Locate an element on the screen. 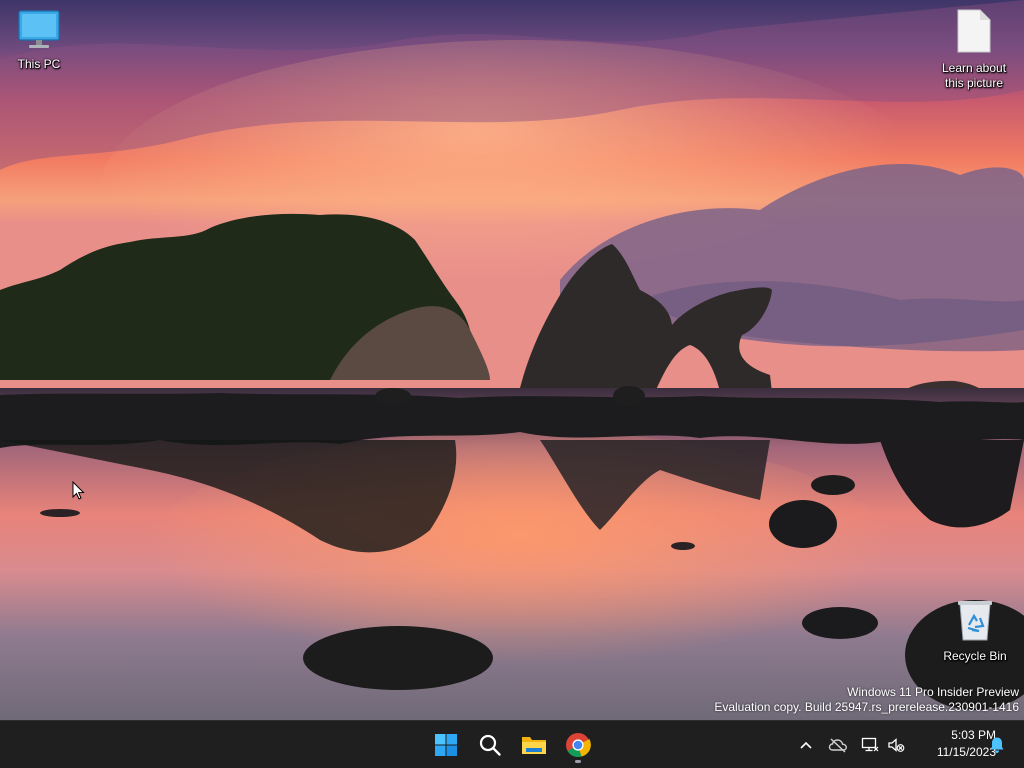 The width and height of the screenshot is (1024, 768). chevron-up-icon is located at coordinates (806, 745).